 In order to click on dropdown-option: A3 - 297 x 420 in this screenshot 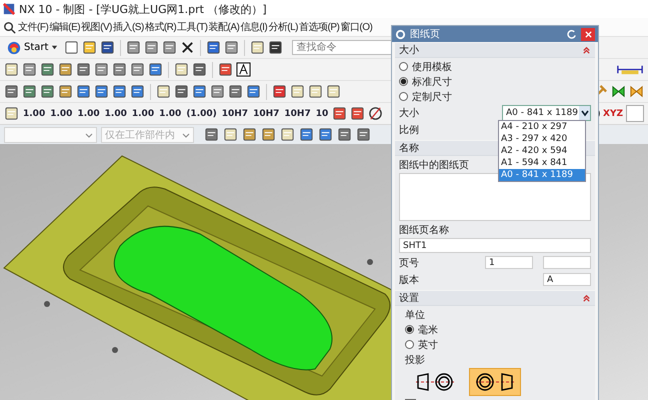, I will do `click(542, 139)`.